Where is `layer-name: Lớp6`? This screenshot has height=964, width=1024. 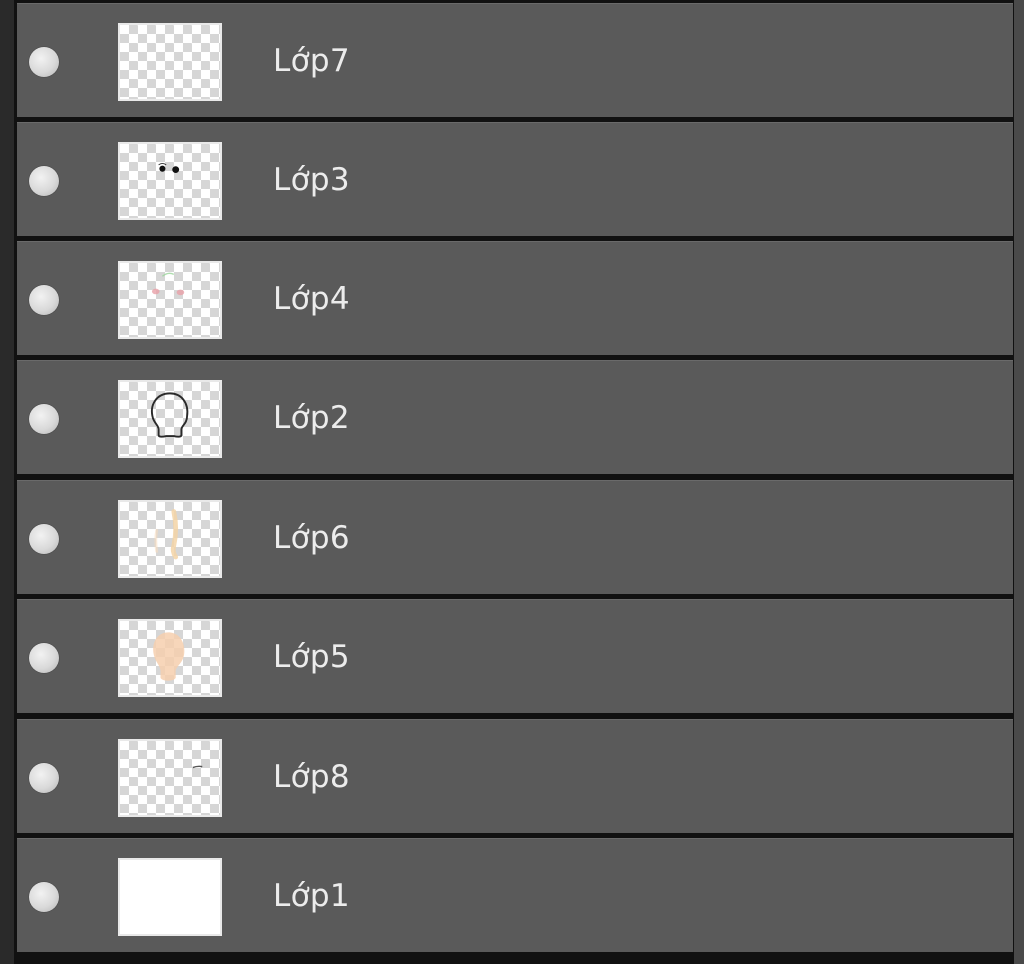 layer-name: Lớp6 is located at coordinates (311, 538).